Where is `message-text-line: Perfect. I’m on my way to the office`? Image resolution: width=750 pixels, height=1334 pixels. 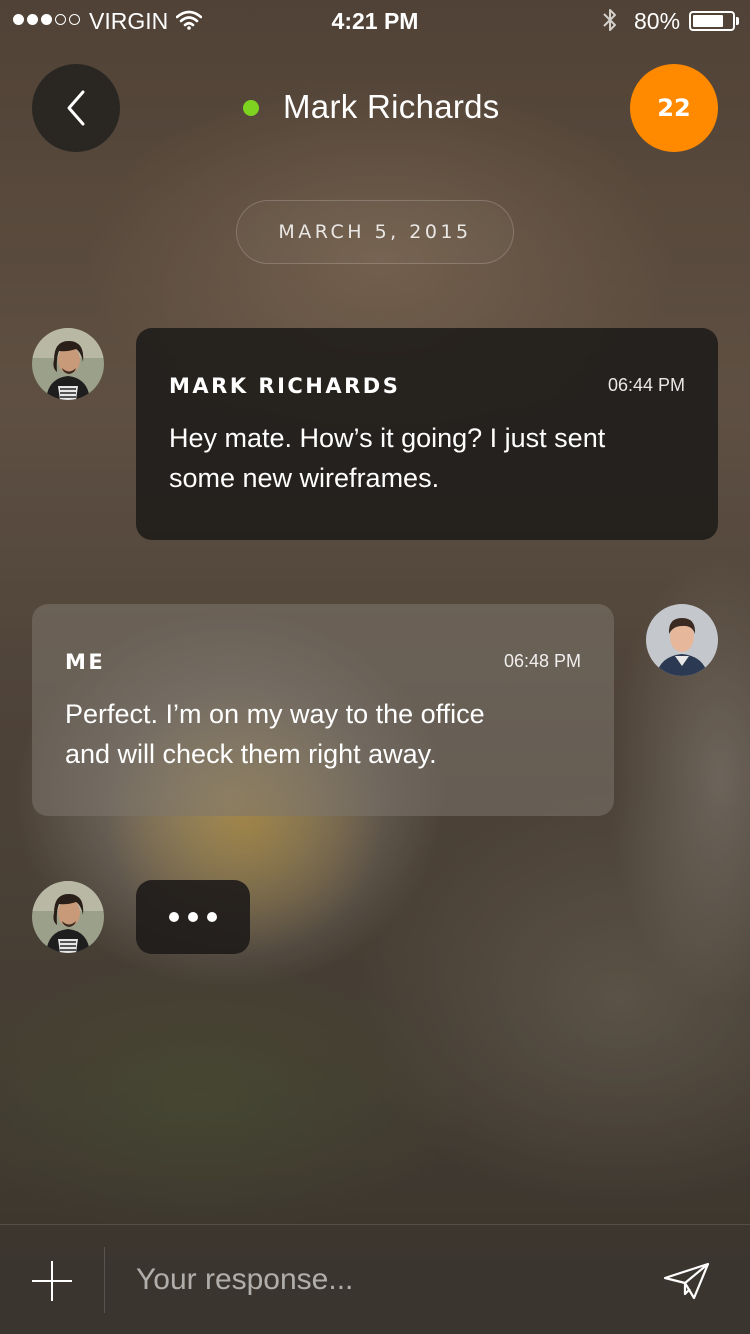
message-text-line: Perfect. I’m on my way to the office is located at coordinates (275, 714).